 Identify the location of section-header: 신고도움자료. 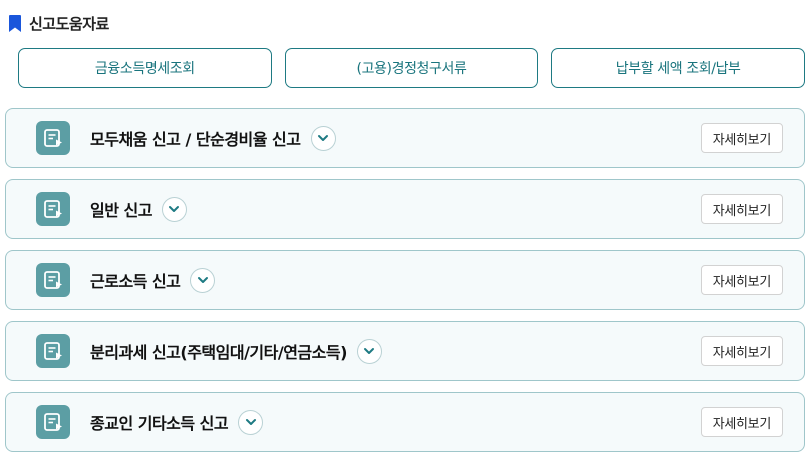
(59, 23).